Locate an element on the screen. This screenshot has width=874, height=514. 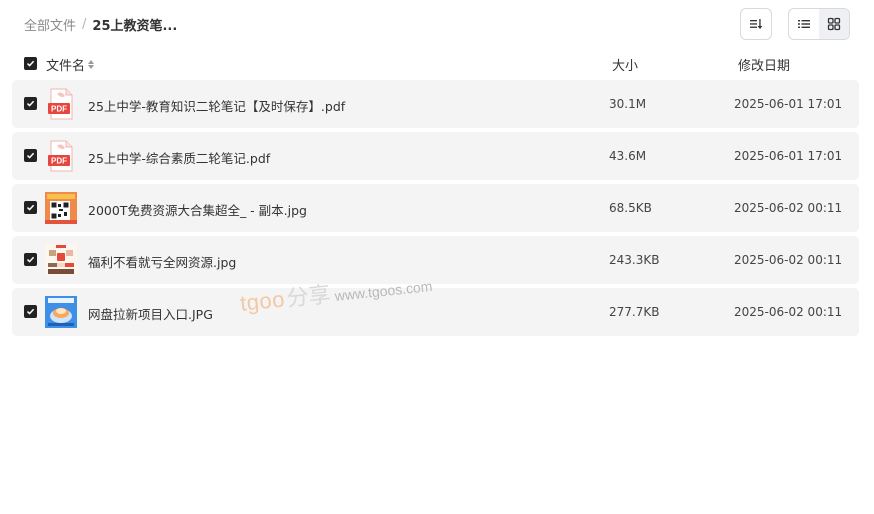
table-header: 文件名 大小 修改日期 is located at coordinates (435, 64).